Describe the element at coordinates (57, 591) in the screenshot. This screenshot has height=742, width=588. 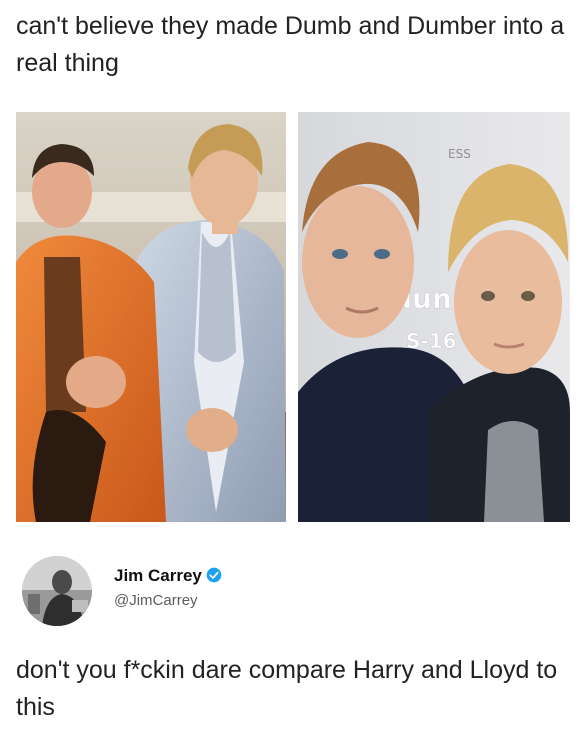
I see `avatar` at that location.